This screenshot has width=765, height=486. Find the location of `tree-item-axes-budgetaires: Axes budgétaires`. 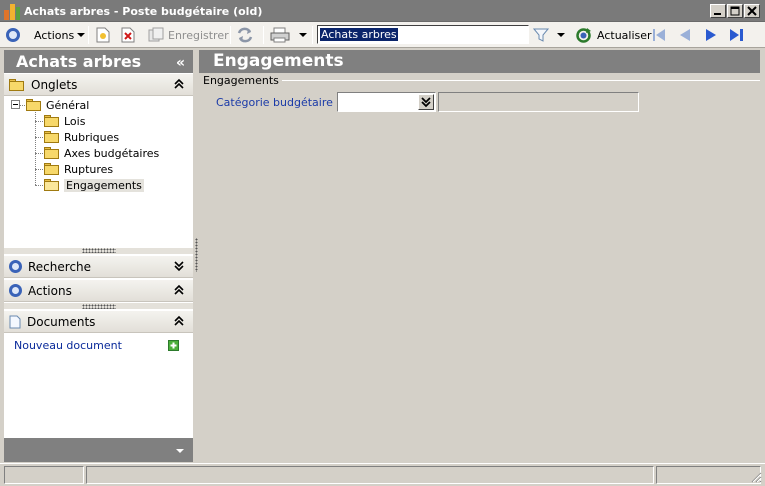

tree-item-axes-budgetaires: Axes budgétaires is located at coordinates (101, 153).